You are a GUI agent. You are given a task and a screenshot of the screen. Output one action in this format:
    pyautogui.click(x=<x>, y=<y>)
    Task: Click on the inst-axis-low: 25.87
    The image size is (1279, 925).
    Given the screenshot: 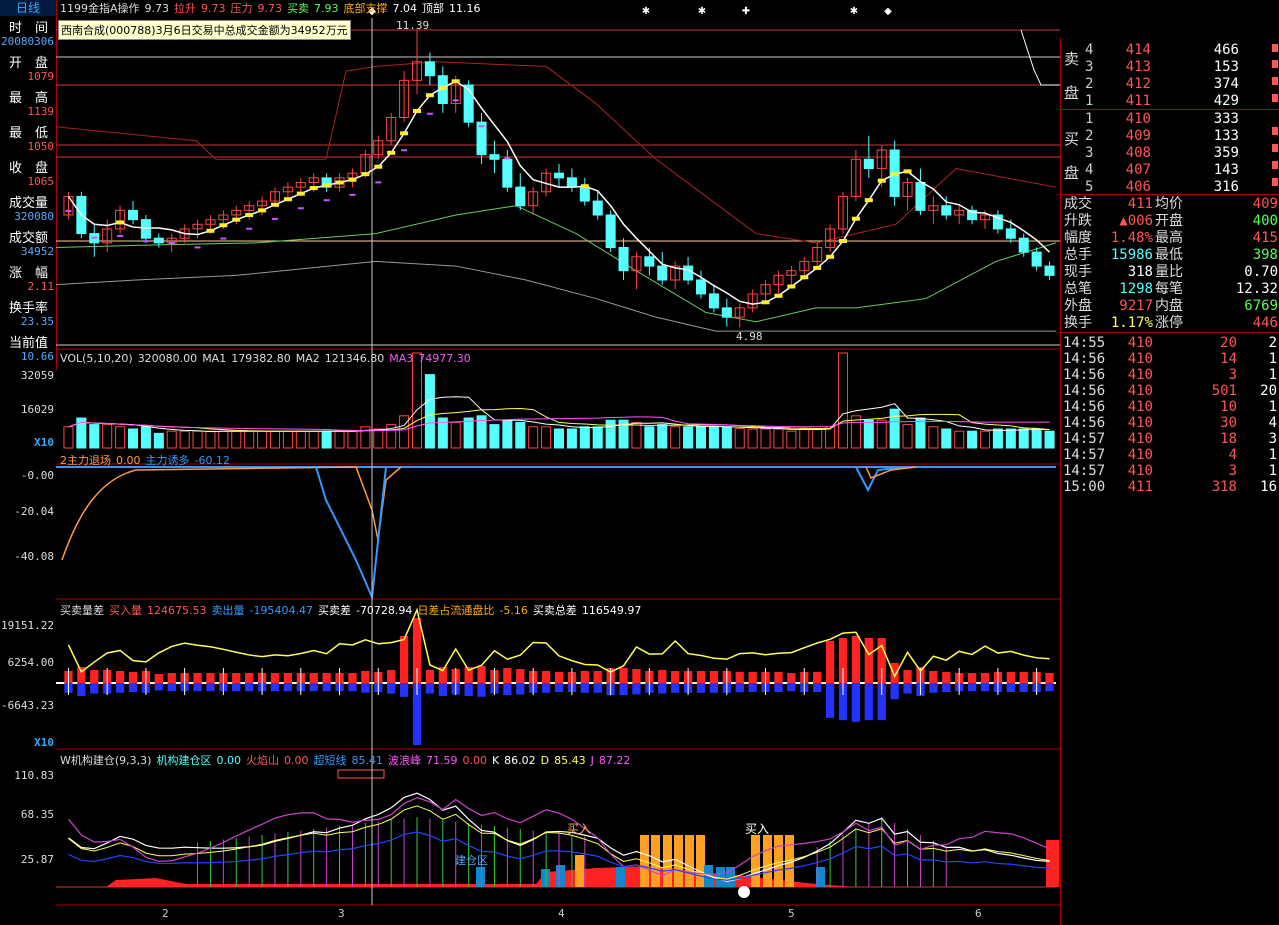 What is the action you would take?
    pyautogui.click(x=37, y=859)
    